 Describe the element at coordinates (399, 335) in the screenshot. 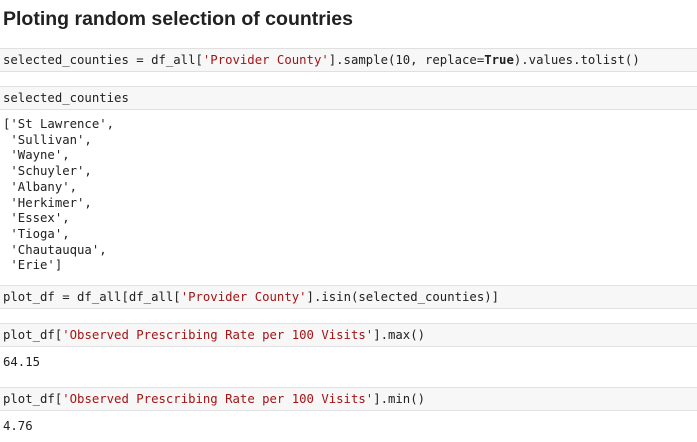

I see `code-token: ].max()` at that location.